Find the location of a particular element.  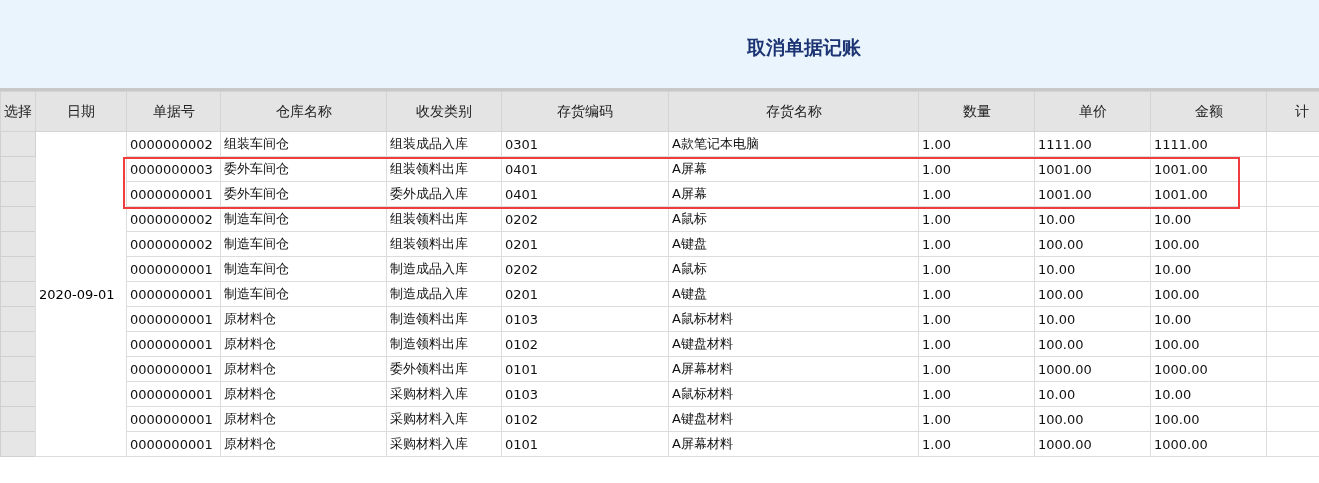

column-header: 仓库名称 is located at coordinates (303, 111).